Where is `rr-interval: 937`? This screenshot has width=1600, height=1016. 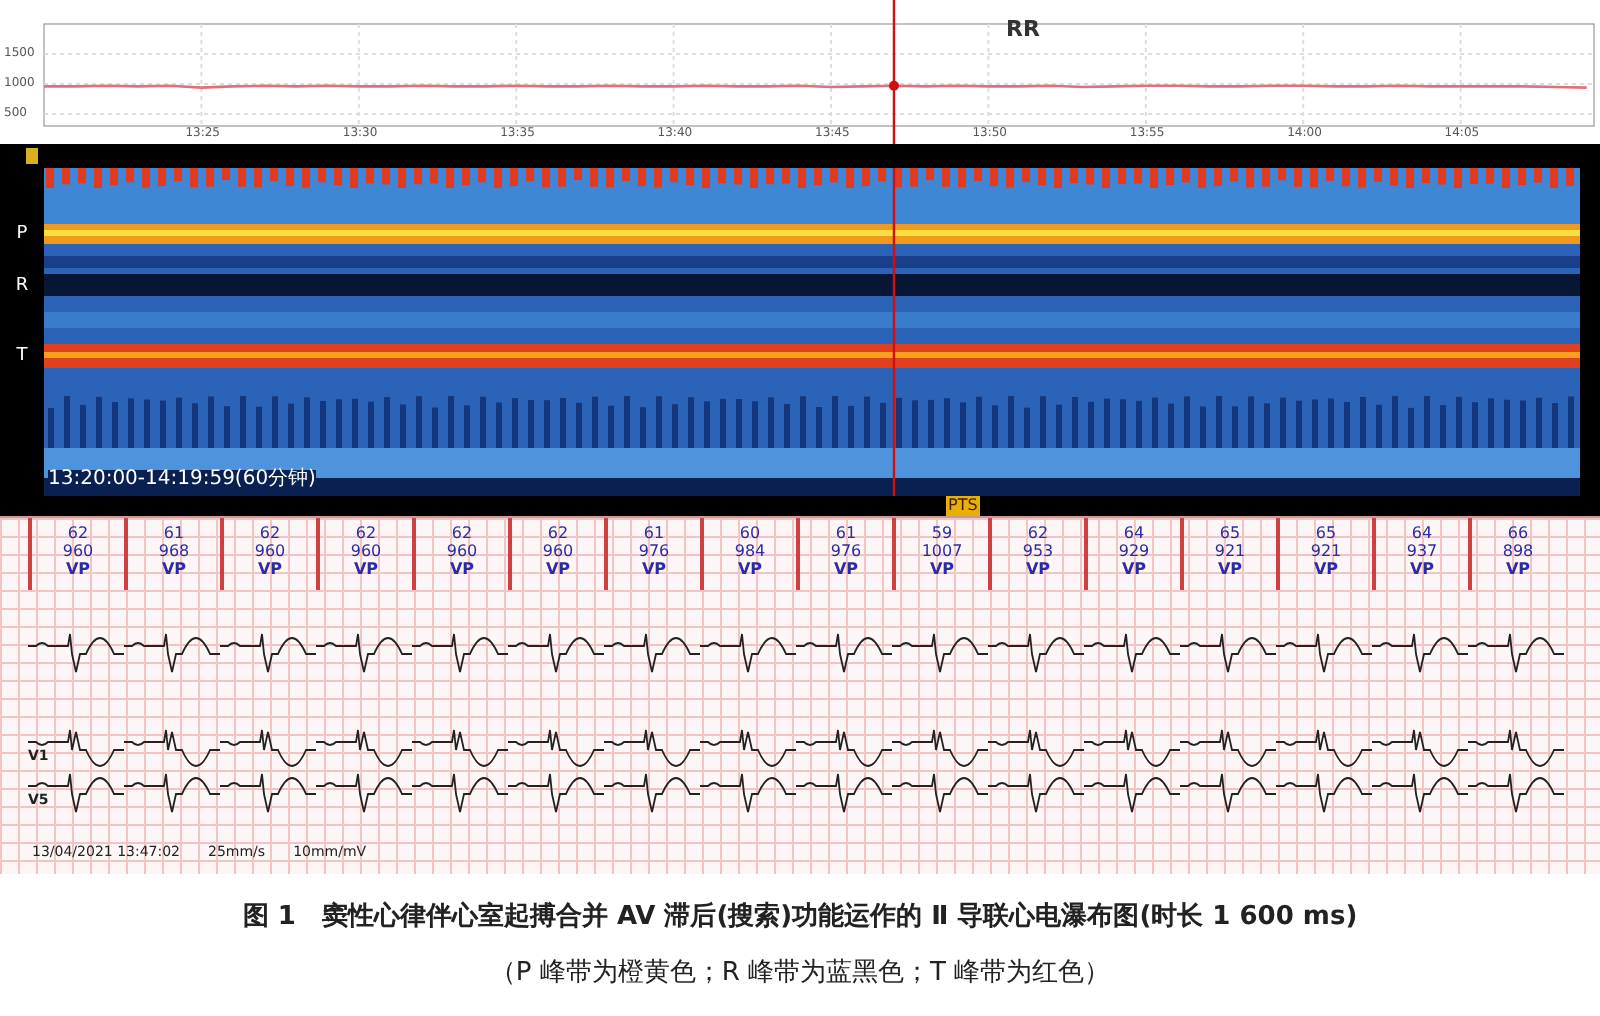 rr-interval: 937 is located at coordinates (1422, 551).